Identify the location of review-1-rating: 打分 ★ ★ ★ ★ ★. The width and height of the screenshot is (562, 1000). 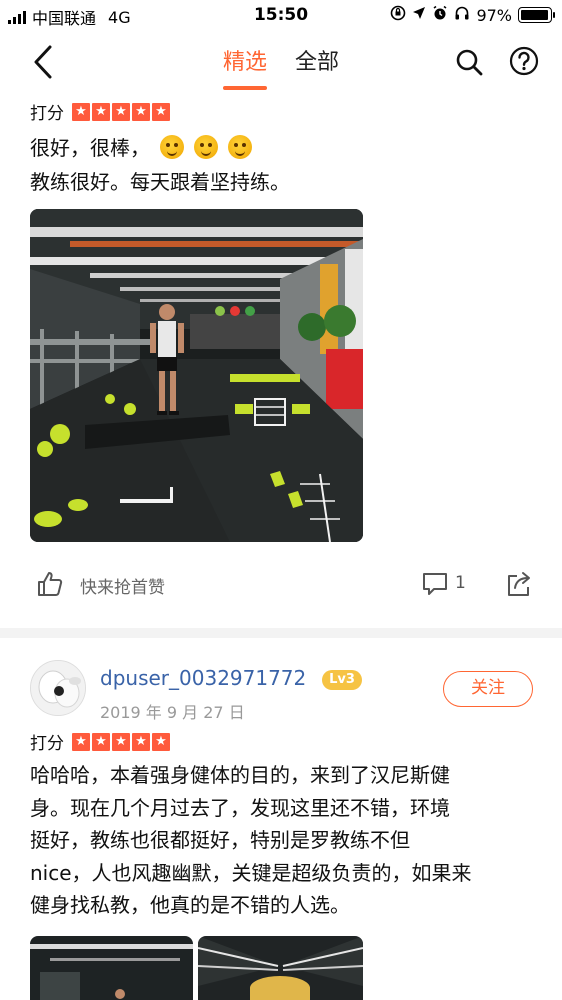
(100, 111).